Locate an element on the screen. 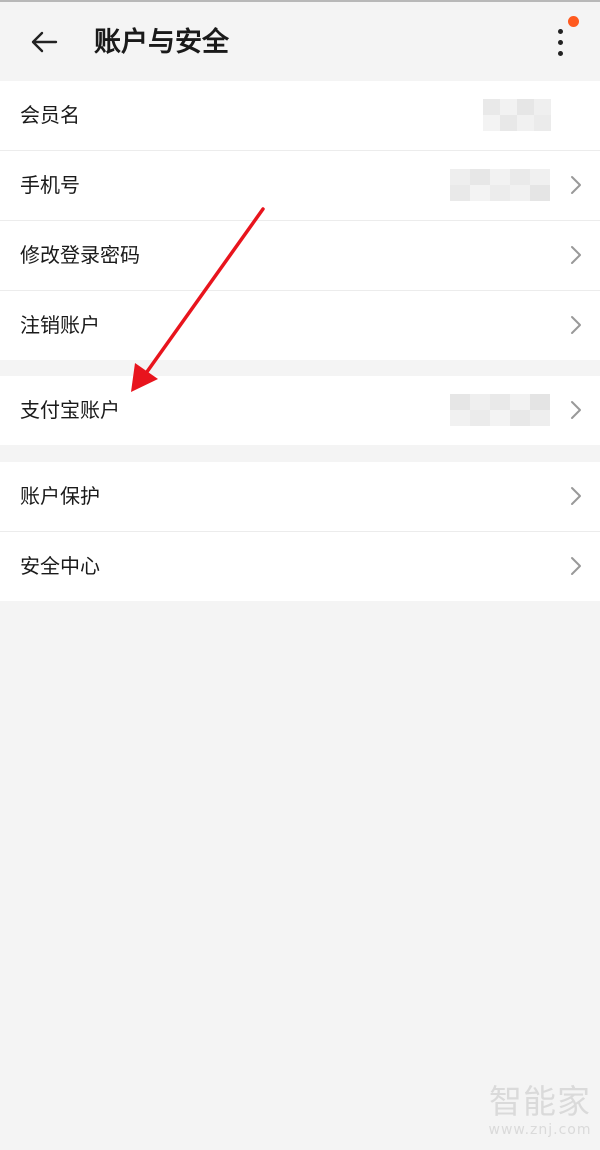 This screenshot has width=600, height=1150. more-vertical-icon is located at coordinates (560, 45).